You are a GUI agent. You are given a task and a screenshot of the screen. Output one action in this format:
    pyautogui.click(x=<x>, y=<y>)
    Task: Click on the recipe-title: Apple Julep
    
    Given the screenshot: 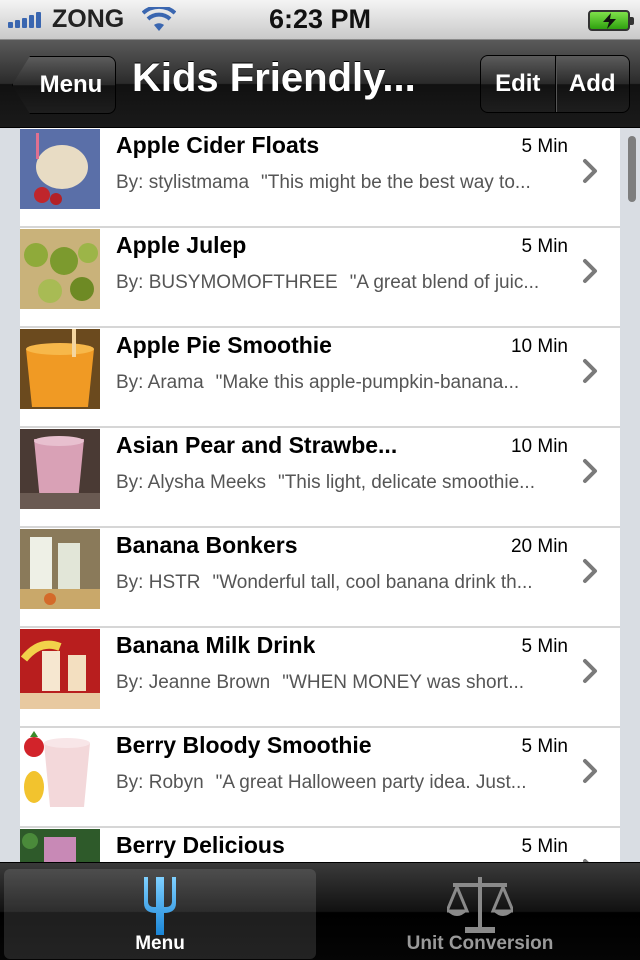 What is the action you would take?
    pyautogui.click(x=181, y=245)
    